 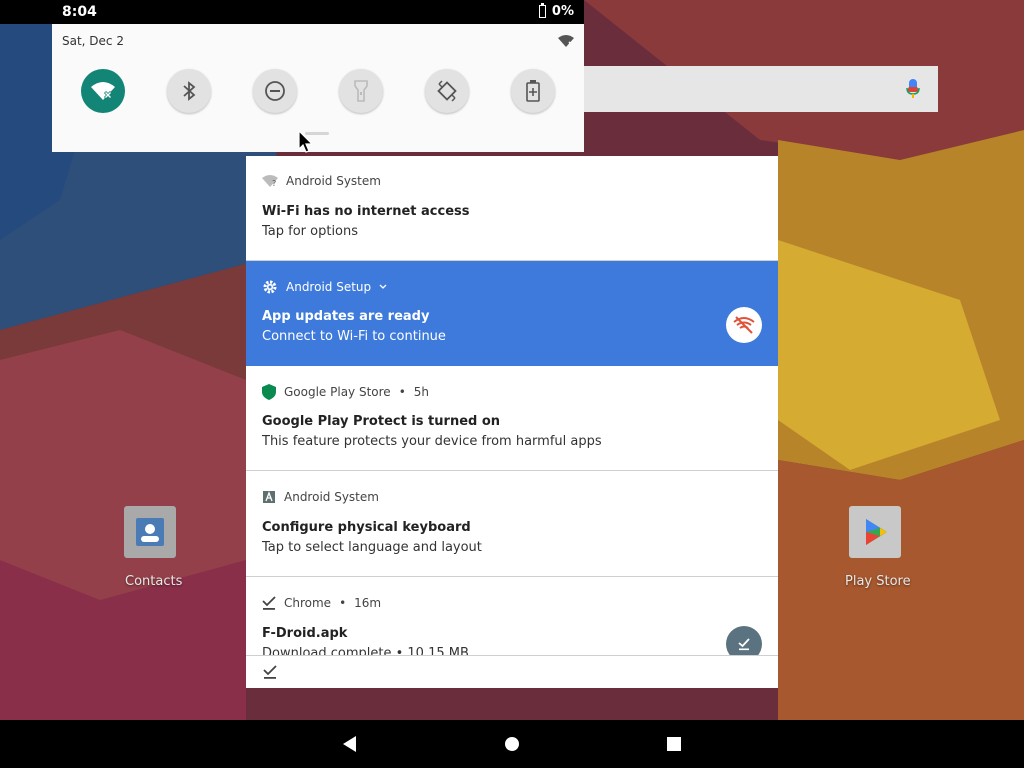 I want to click on battery-icon, so click(x=542, y=10).